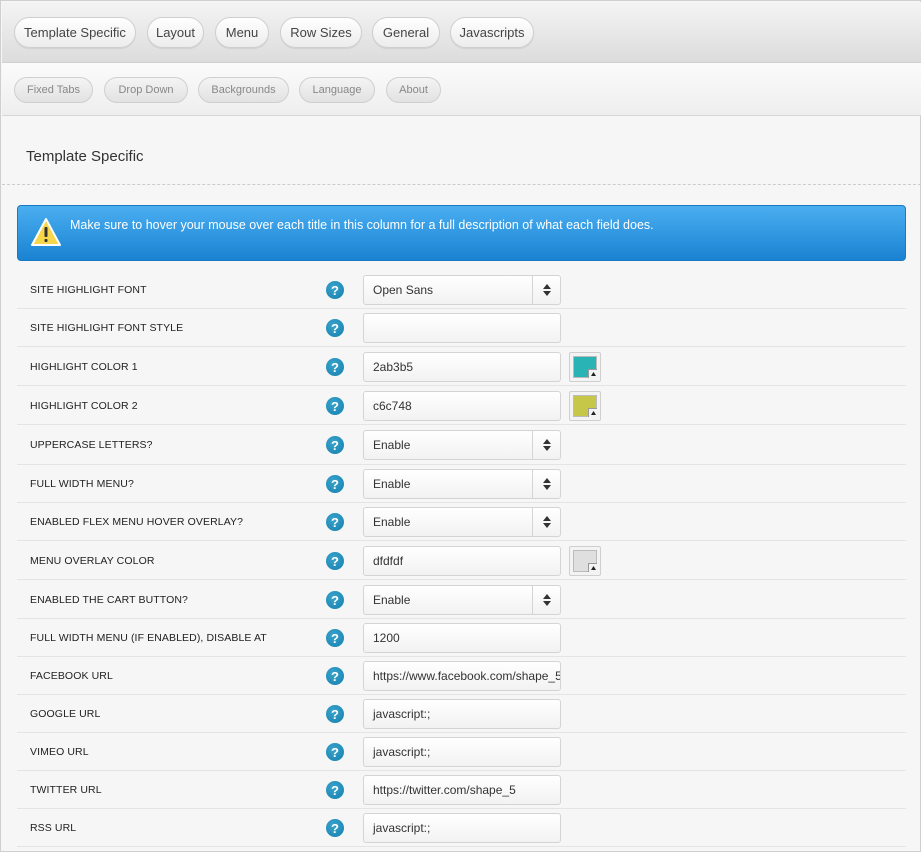 This screenshot has height=852, width=921. I want to click on text-input: 1200, so click(462, 638).